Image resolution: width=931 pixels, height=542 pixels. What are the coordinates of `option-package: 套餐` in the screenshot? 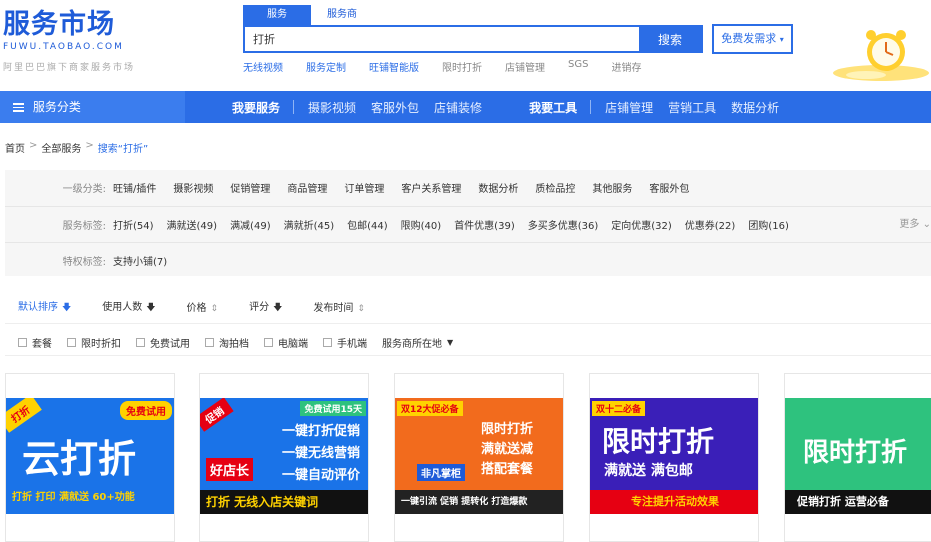 It's located at (35, 342).